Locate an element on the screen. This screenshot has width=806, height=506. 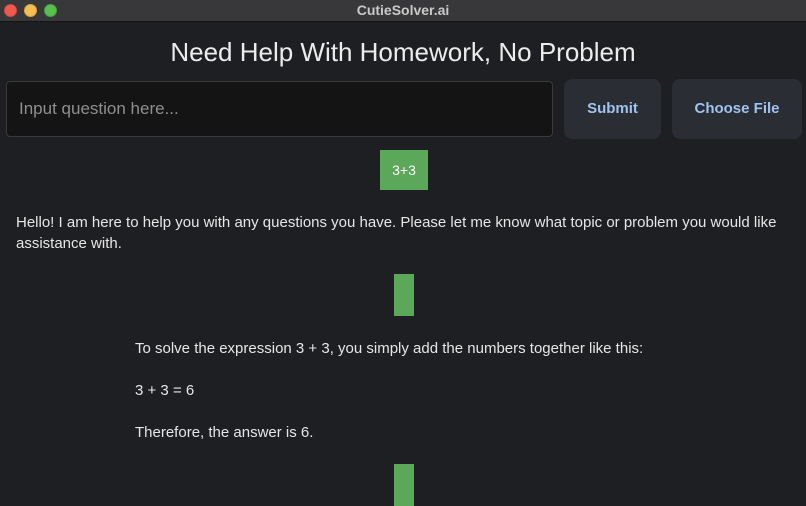
page-title: Need Help With Homework, No Problem is located at coordinates (403, 52).